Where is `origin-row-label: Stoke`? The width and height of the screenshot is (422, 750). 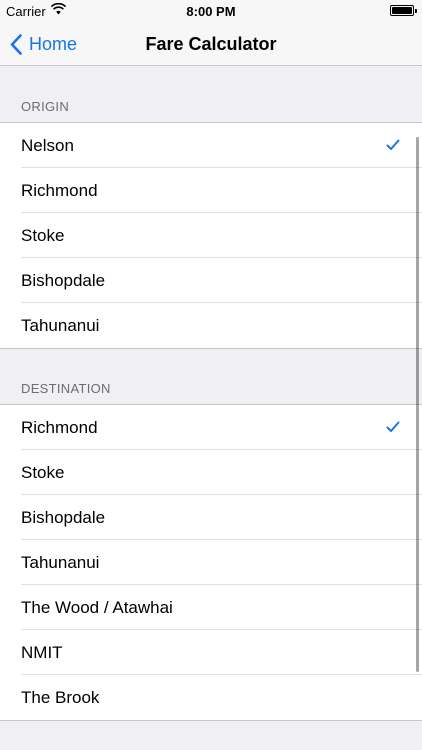 origin-row-label: Stoke is located at coordinates (43, 235).